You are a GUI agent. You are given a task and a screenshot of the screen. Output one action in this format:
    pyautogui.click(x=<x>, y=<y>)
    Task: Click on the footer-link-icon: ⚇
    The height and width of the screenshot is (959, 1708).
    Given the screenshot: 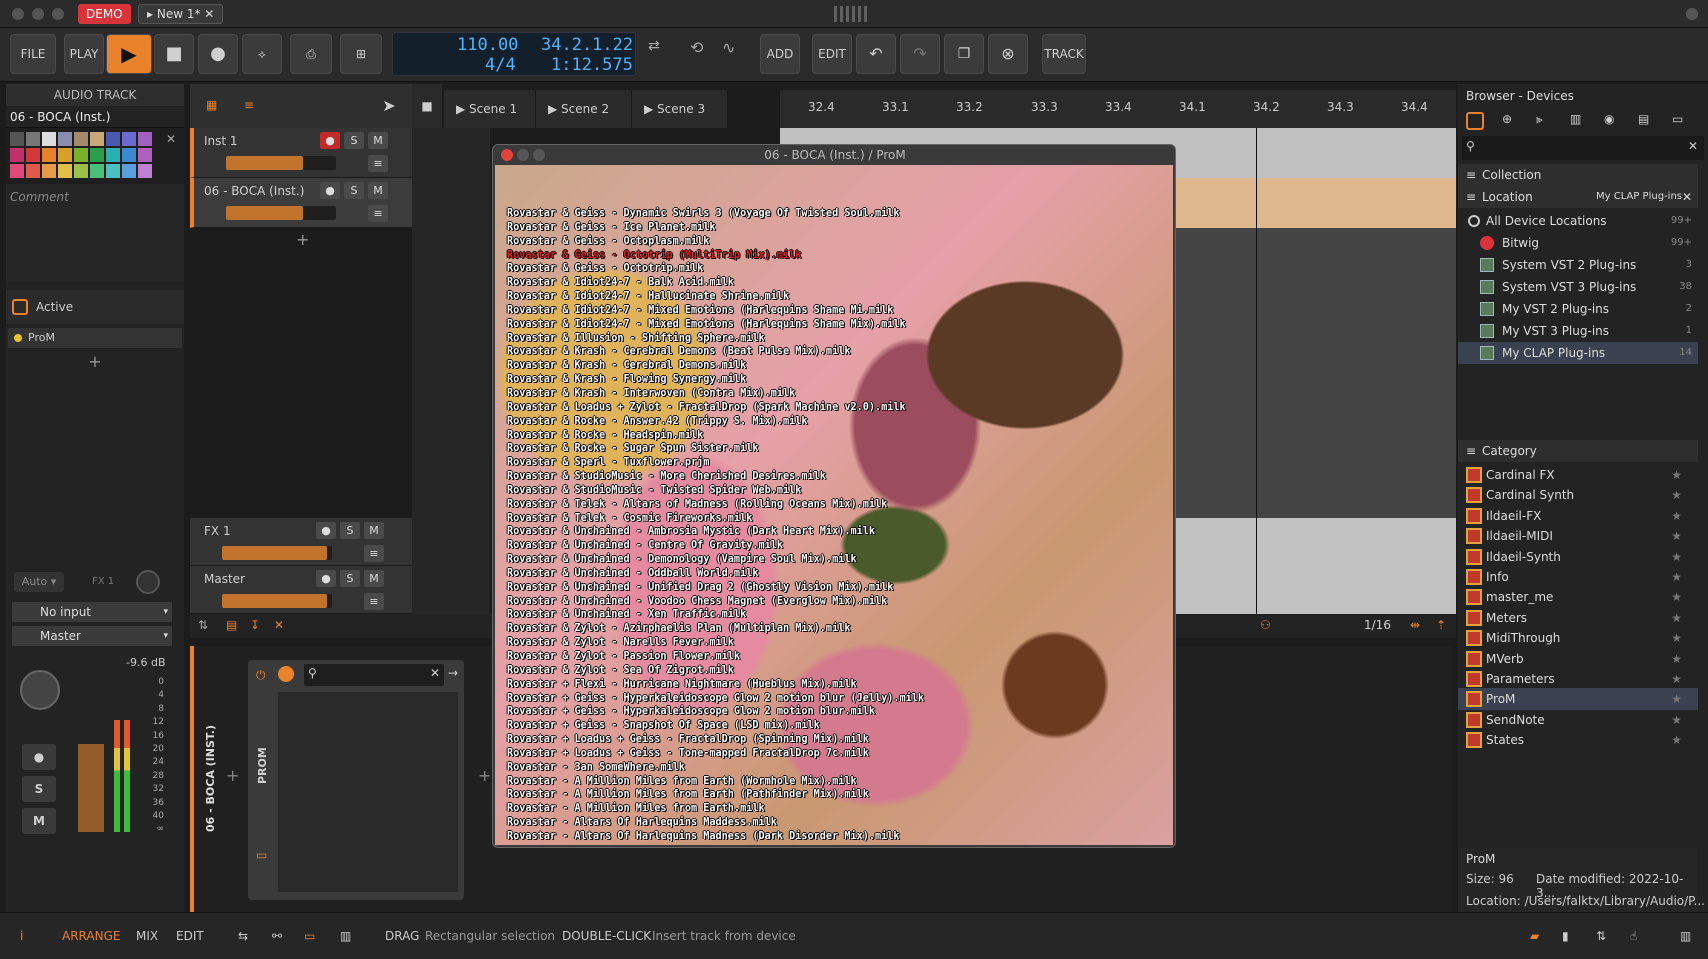 What is the action you would take?
    pyautogui.click(x=1265, y=625)
    